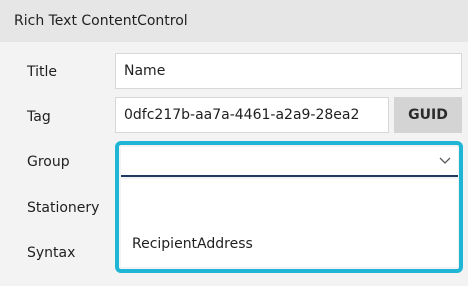 Image resolution: width=468 pixels, height=286 pixels. I want to click on title-label: Title, so click(42, 72).